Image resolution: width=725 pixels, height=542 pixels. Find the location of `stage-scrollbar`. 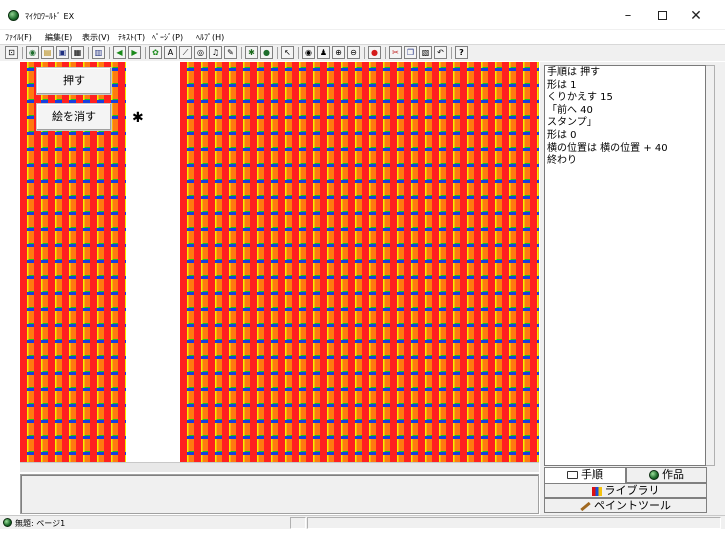

stage-scrollbar is located at coordinates (279, 467).